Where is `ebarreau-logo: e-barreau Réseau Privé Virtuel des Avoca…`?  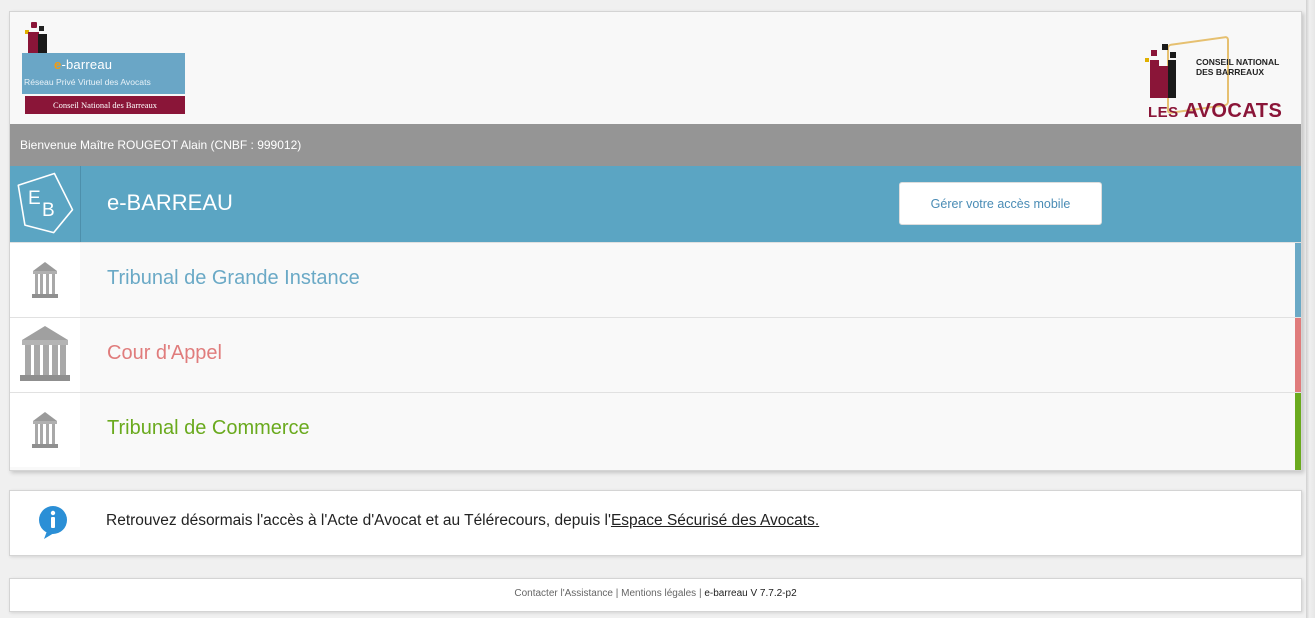
ebarreau-logo: e-barreau Réseau Privé Virtuel des Avoca… is located at coordinates (103, 69).